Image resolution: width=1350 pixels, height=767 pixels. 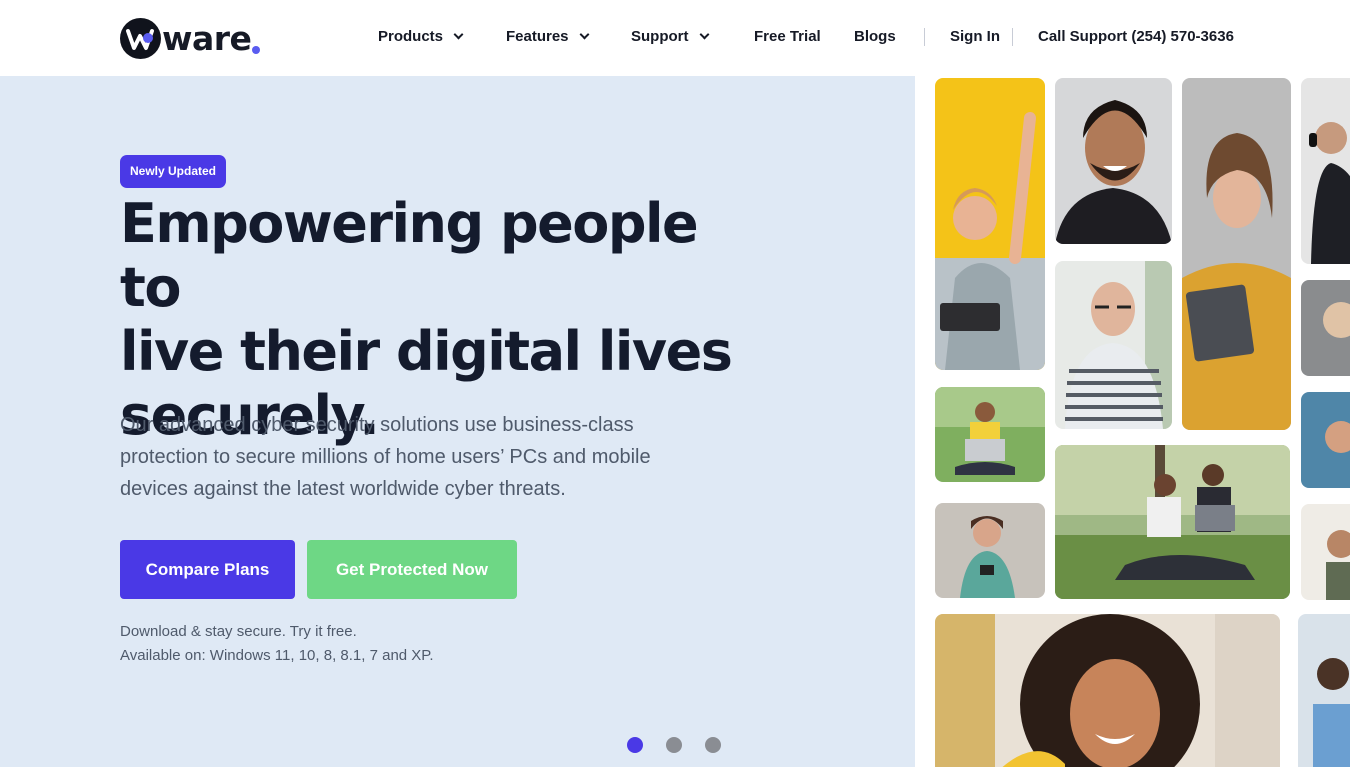 I want to click on nav-free-trial-label: Free Trial, so click(x=787, y=36).